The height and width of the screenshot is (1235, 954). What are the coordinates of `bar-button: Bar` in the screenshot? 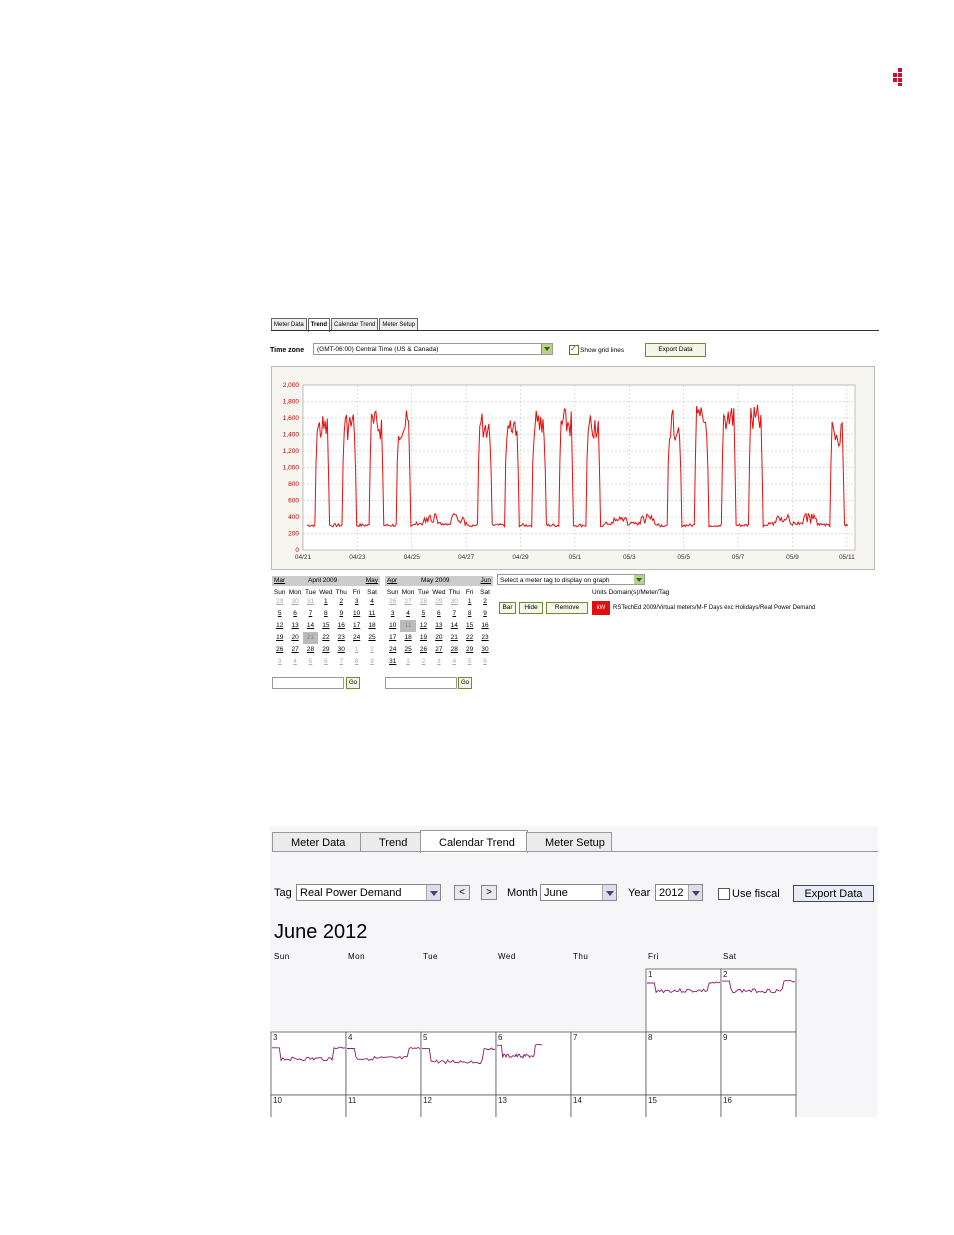 It's located at (507, 608).